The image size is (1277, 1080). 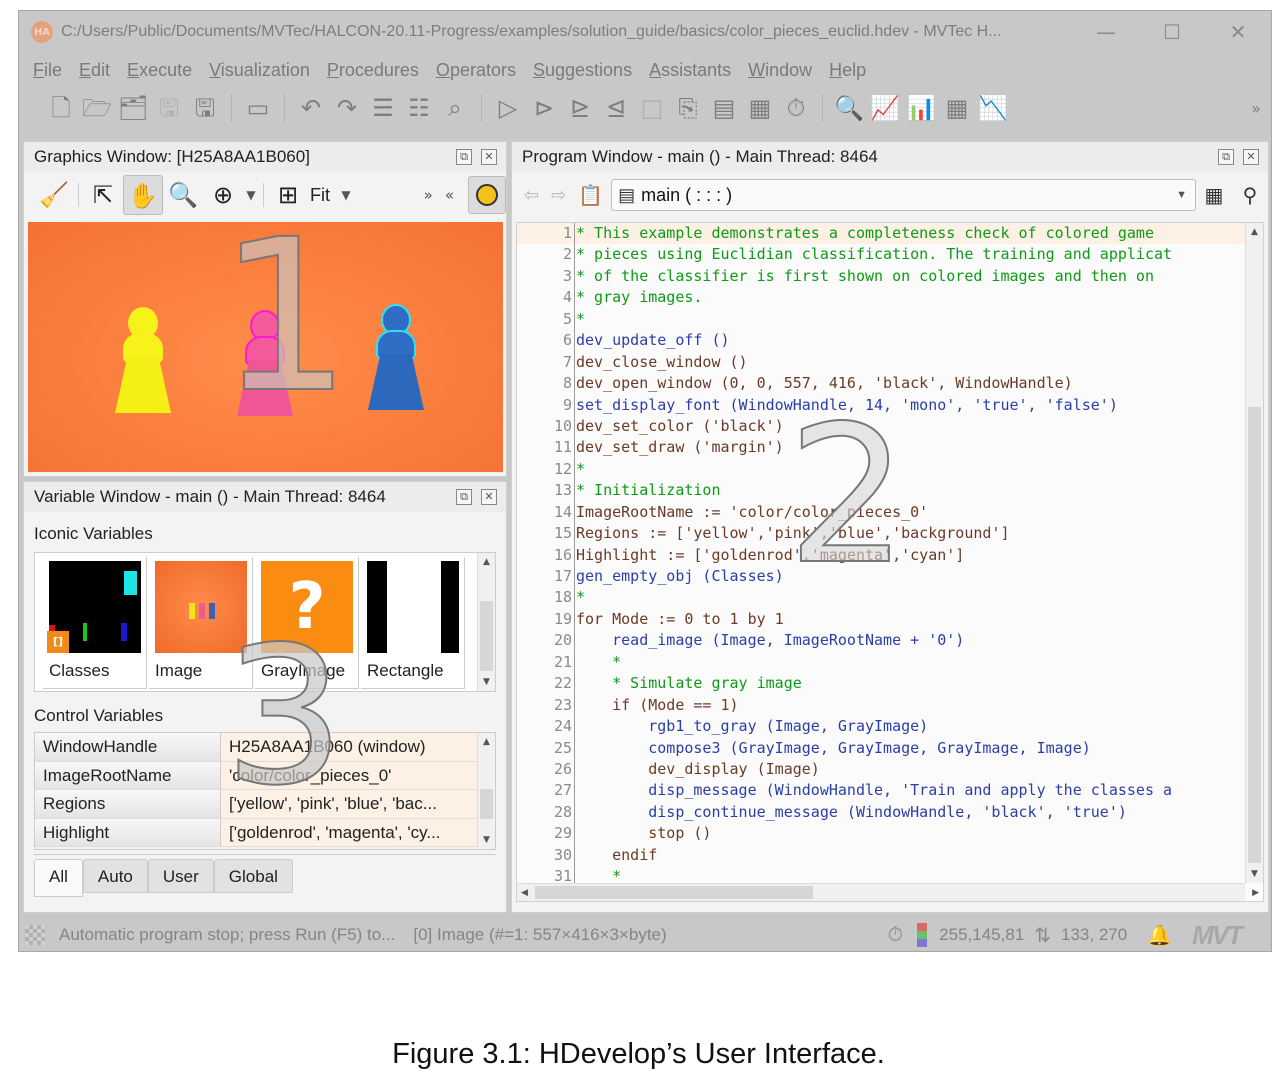 I want to click on stop-icon: □, so click(x=652, y=108).